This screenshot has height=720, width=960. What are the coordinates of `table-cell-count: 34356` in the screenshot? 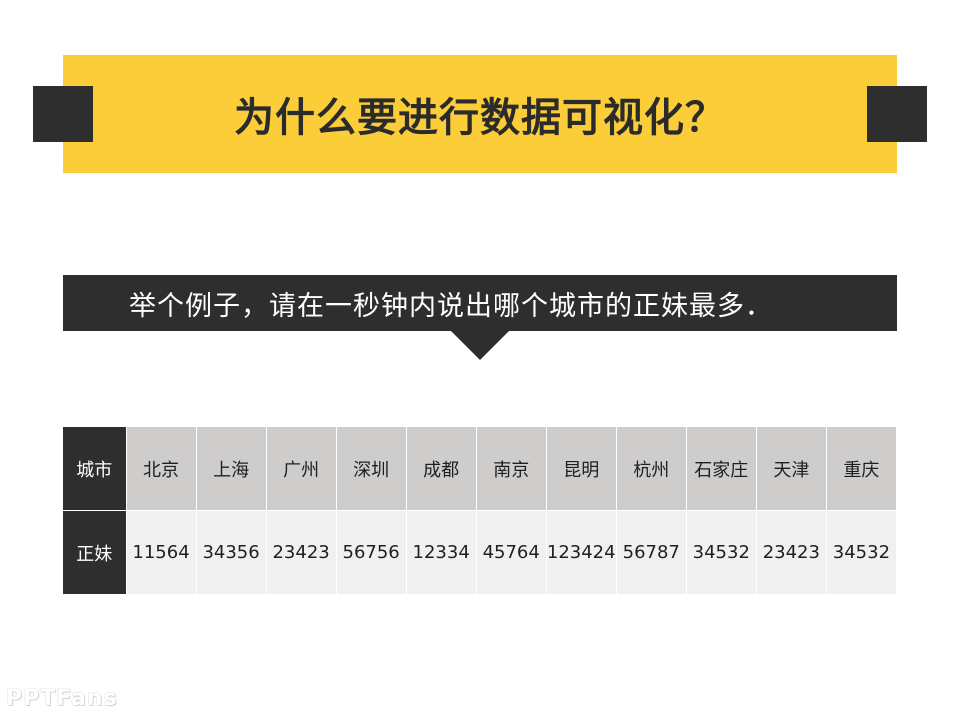 It's located at (231, 552).